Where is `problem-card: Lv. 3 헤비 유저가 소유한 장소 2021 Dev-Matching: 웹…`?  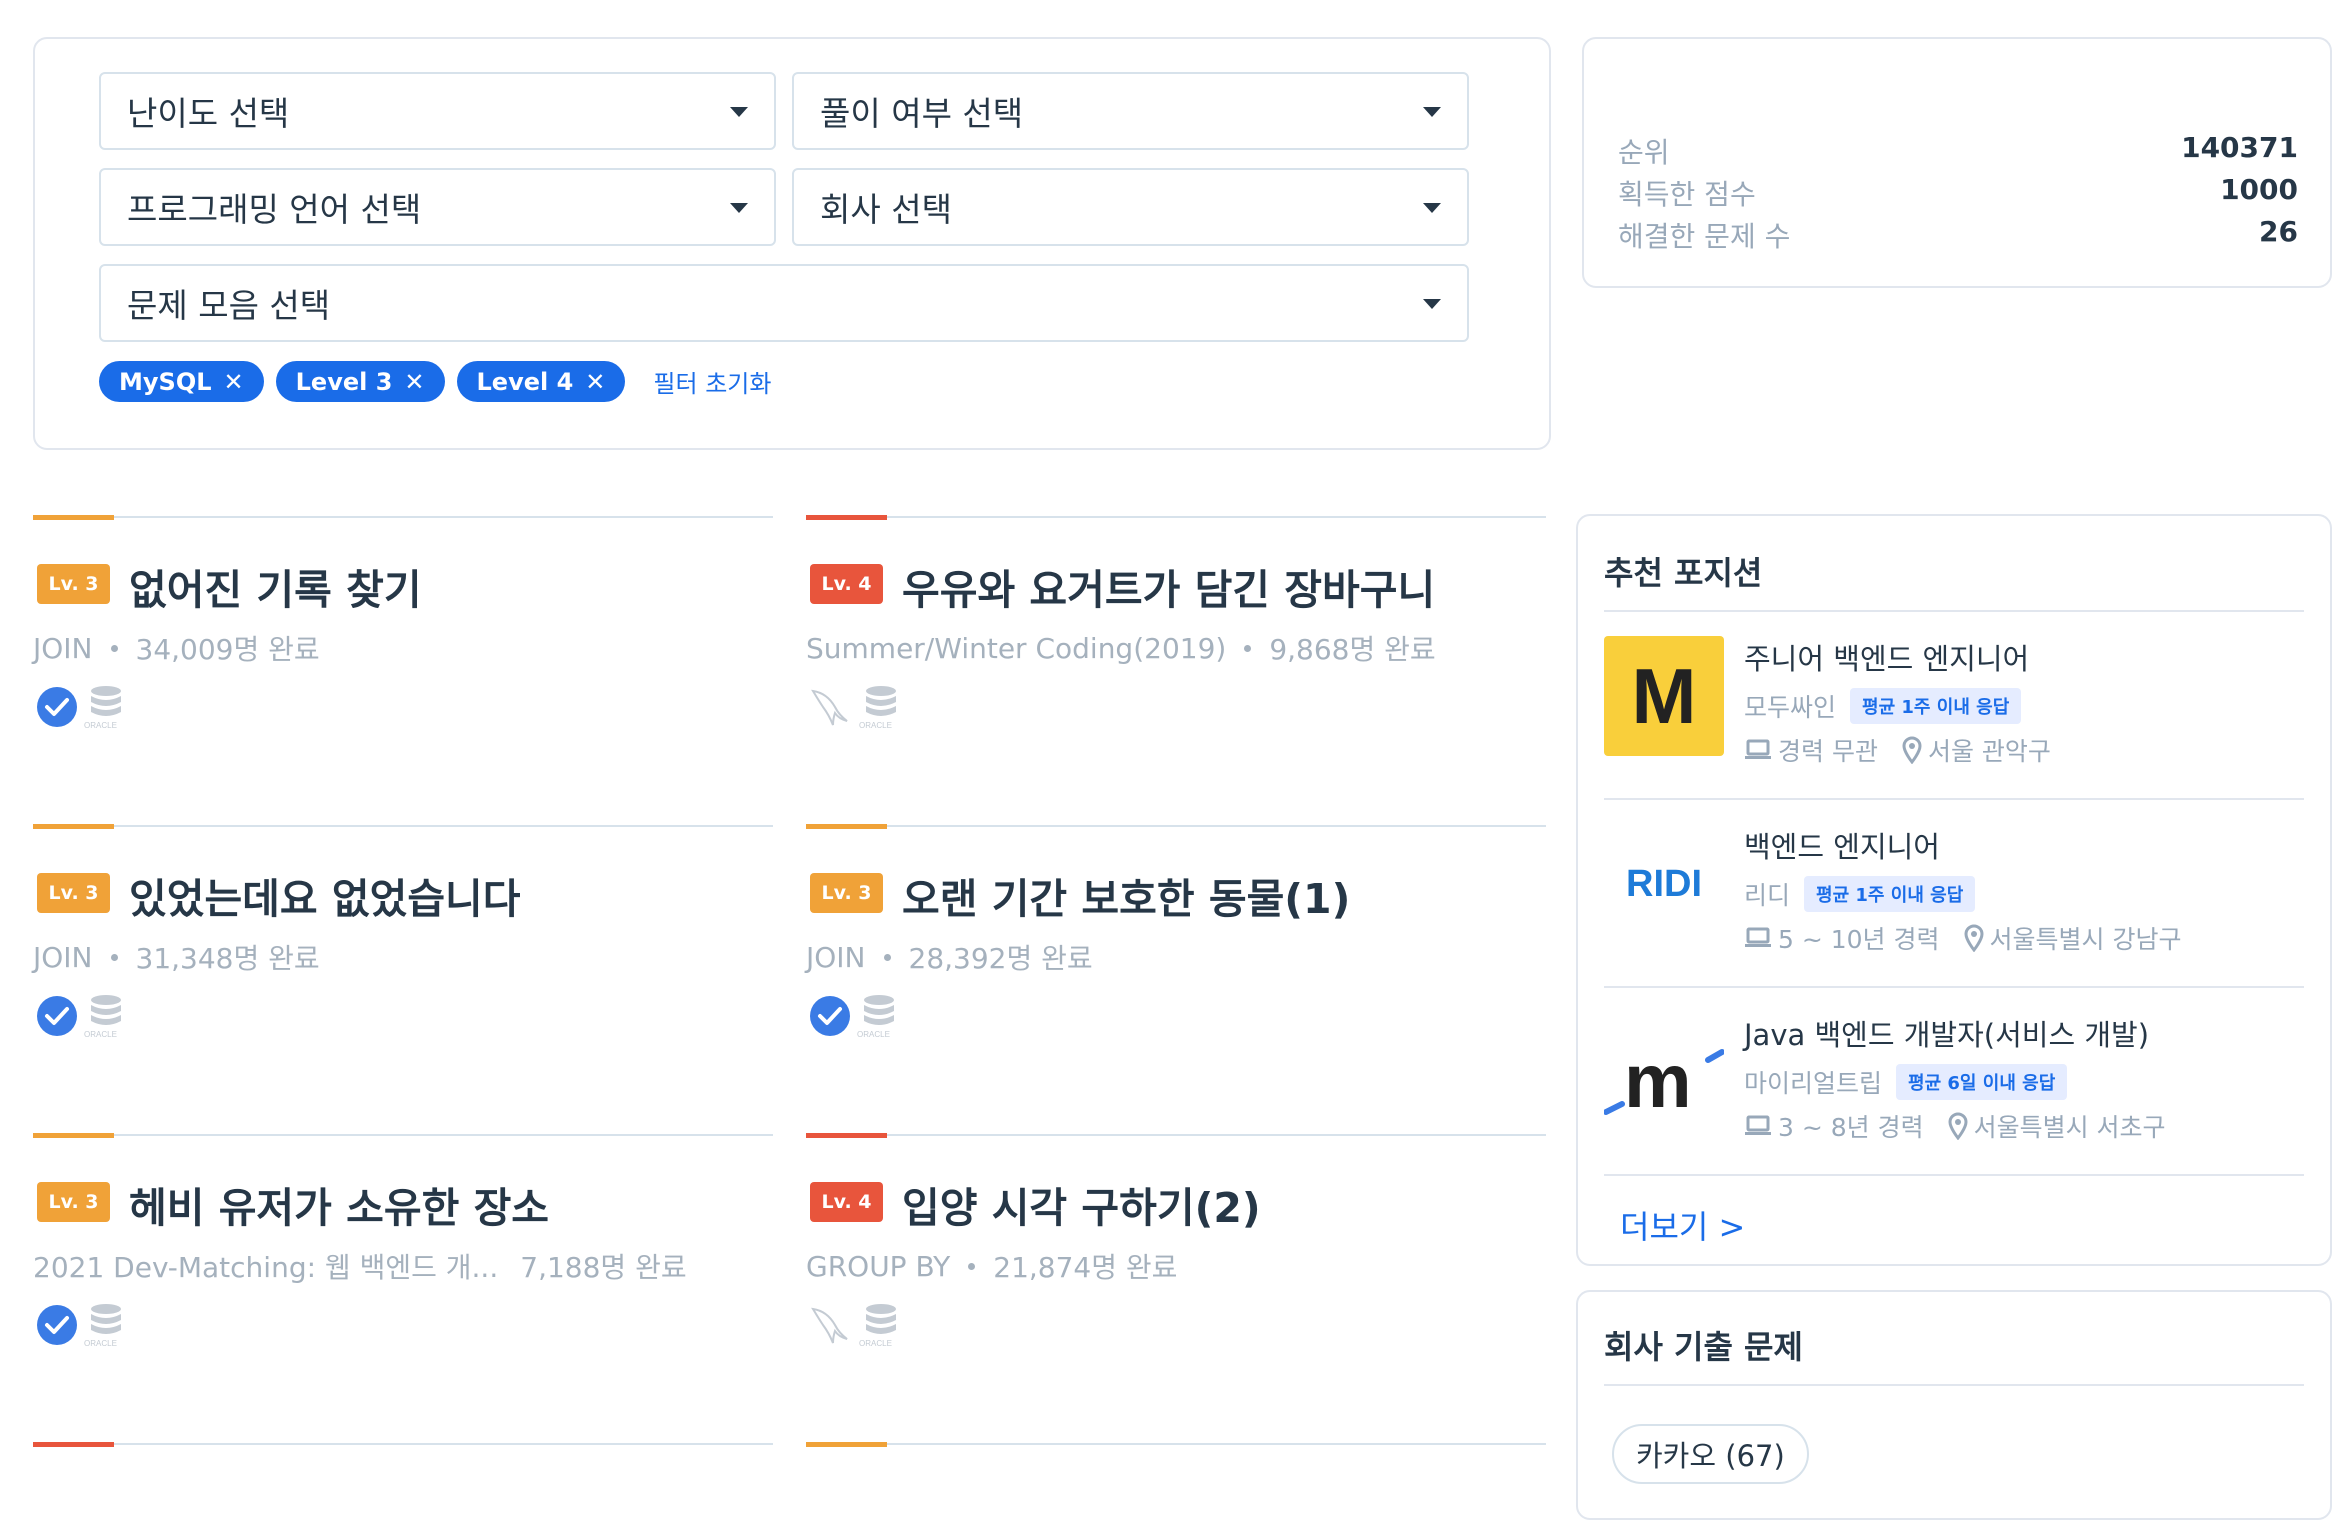 problem-card: Lv. 3 헤비 유저가 소유한 장소 2021 Dev-Matching: 웹… is located at coordinates (403, 1284).